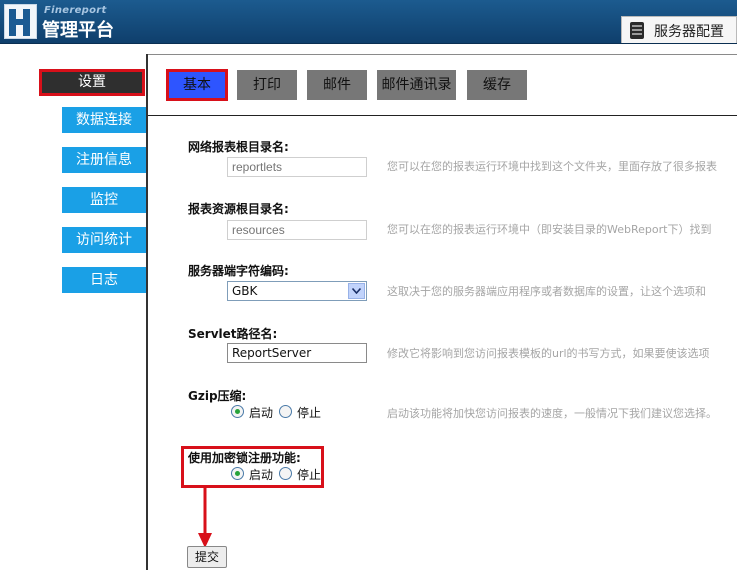 The width and height of the screenshot is (737, 570). I want to click on finereport-logo-icon, so click(20, 21).